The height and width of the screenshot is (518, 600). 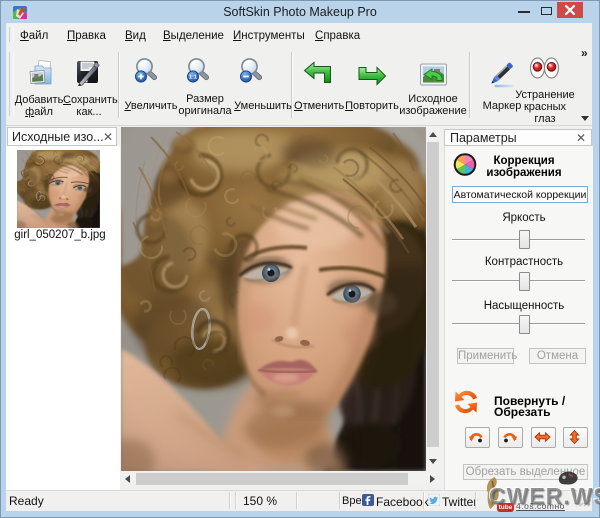 I want to click on svg-text: 1:1, so click(x=193, y=78).